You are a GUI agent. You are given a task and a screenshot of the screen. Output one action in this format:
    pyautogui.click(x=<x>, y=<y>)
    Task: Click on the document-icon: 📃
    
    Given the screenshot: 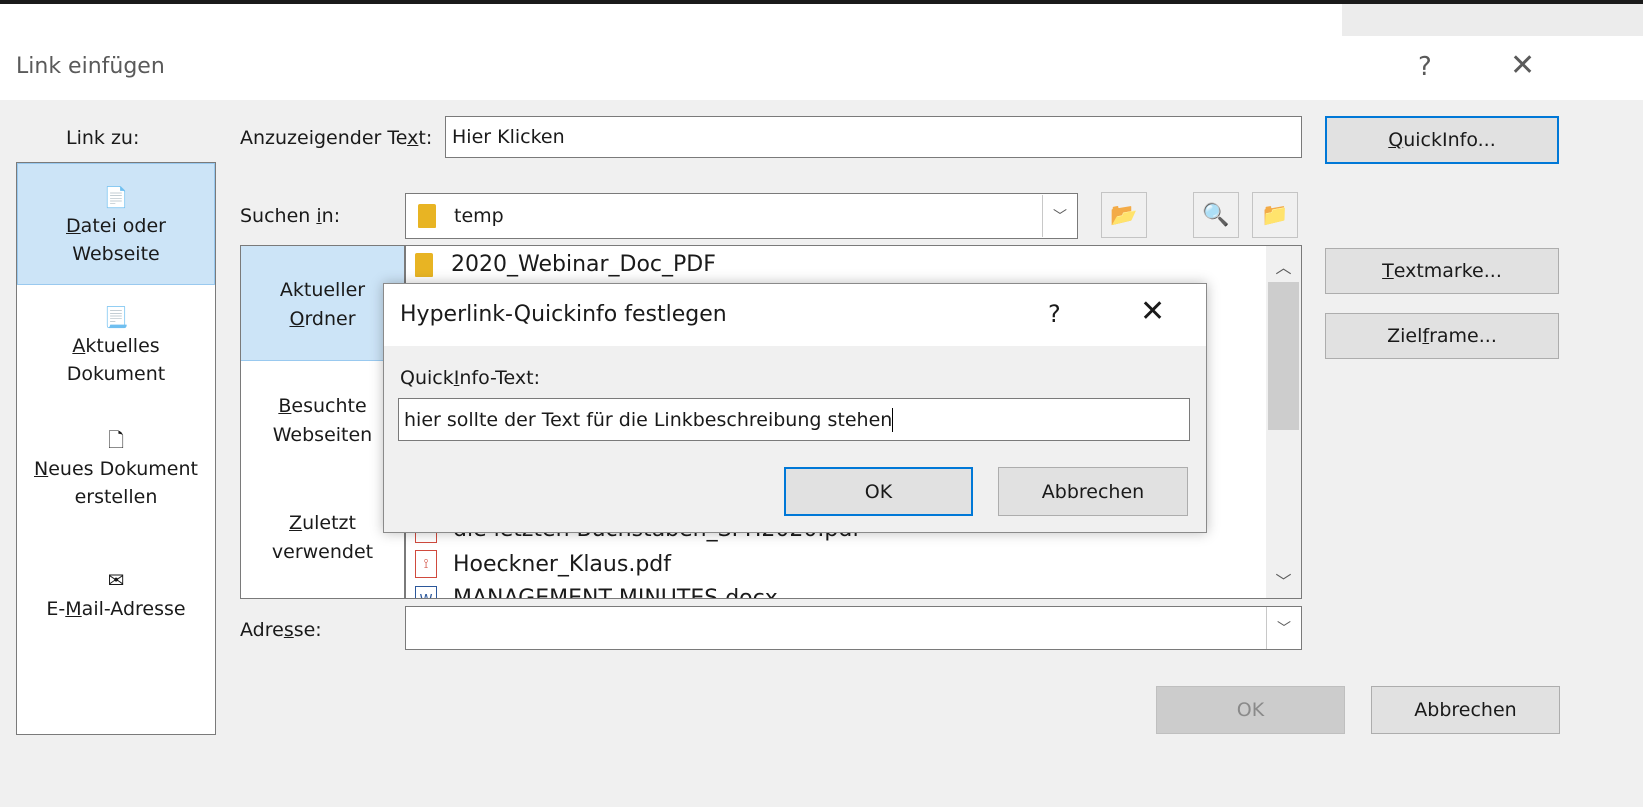 What is the action you would take?
    pyautogui.click(x=116, y=317)
    